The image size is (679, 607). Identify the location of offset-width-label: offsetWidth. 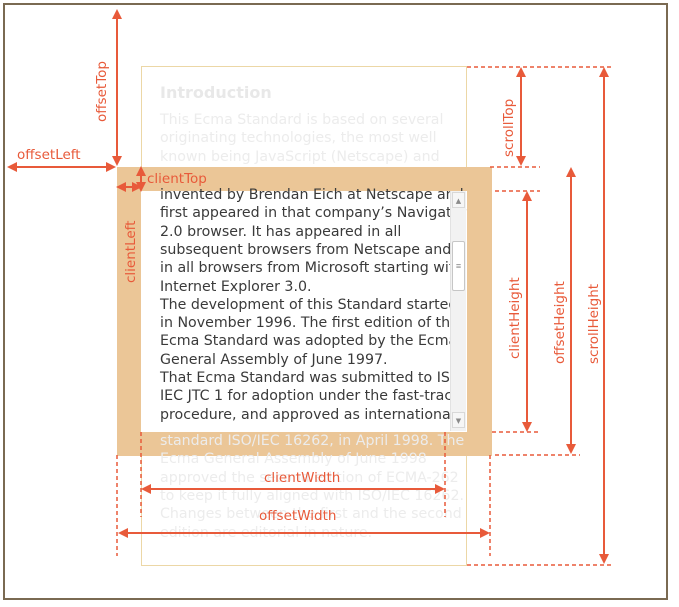
(297, 516).